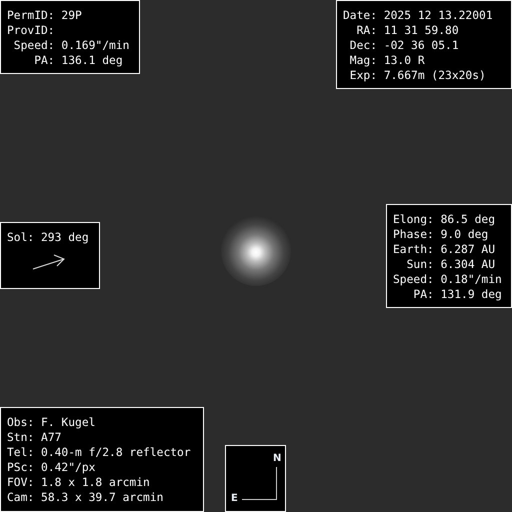 The width and height of the screenshot is (512, 512). I want to click on field-value: 6.287 AU, so click(468, 249).